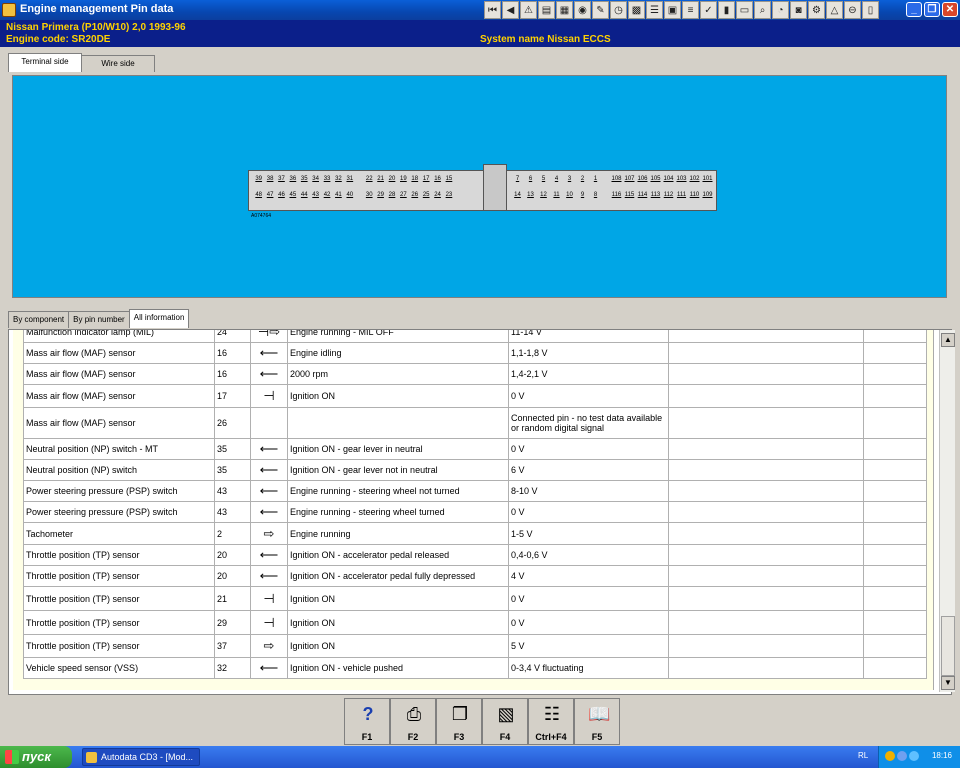  I want to click on gauge-icon: ◔, so click(780, 10).